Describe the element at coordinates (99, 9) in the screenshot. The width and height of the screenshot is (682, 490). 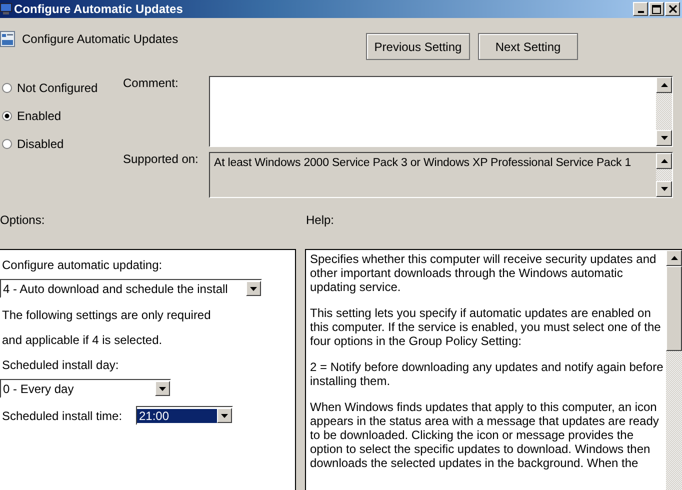
I see `window-title: Configure Automatic Updates` at that location.